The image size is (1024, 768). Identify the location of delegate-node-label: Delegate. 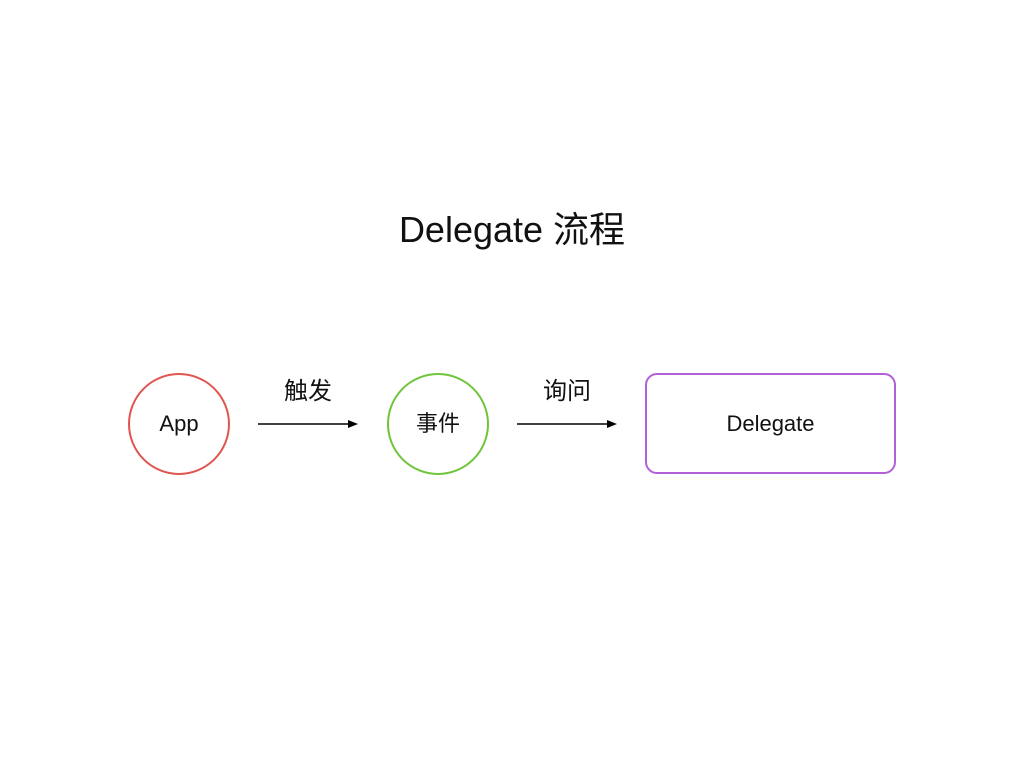
(770, 423).